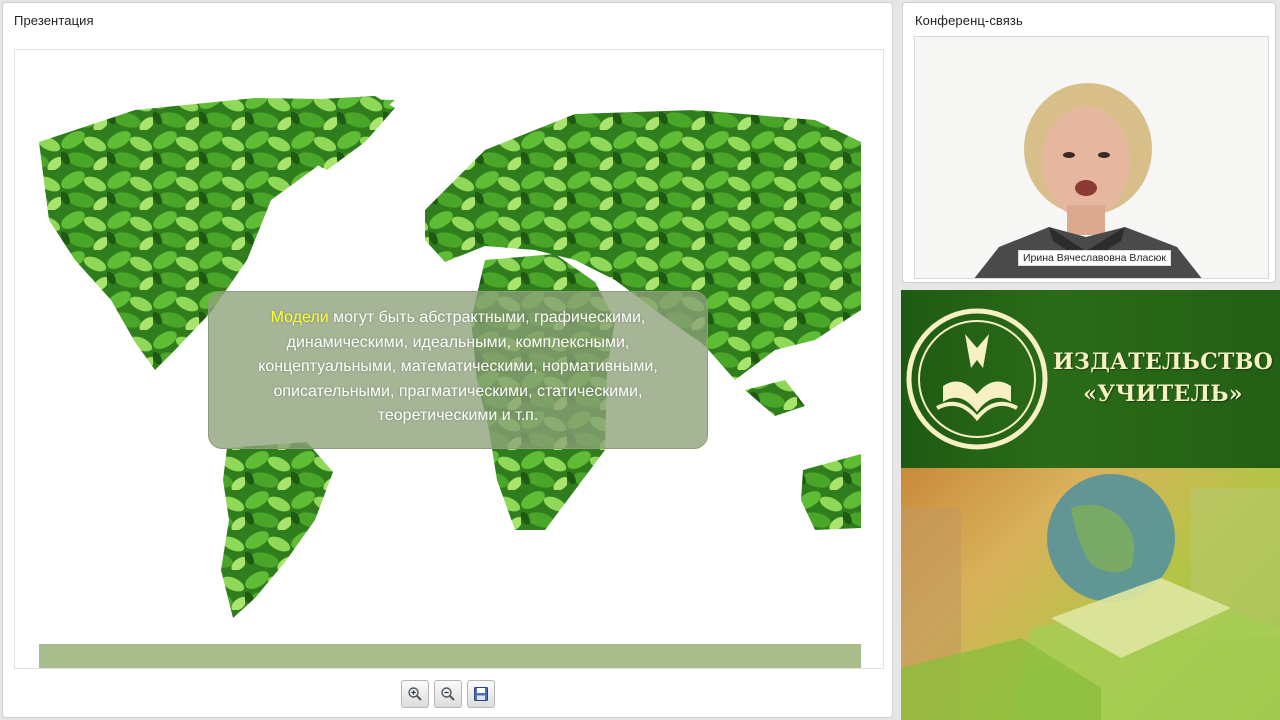 This screenshot has width=1280, height=720. I want to click on zoom-in-button, so click(415, 694).